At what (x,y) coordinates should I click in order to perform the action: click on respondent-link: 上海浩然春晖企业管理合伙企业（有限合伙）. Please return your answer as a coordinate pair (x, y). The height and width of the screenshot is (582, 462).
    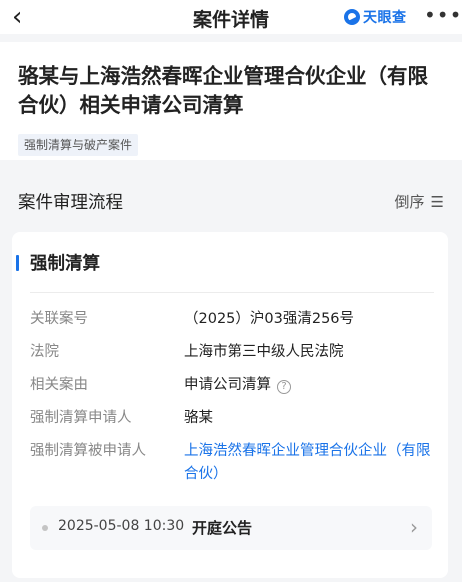
    Looking at the image, I should click on (310, 463).